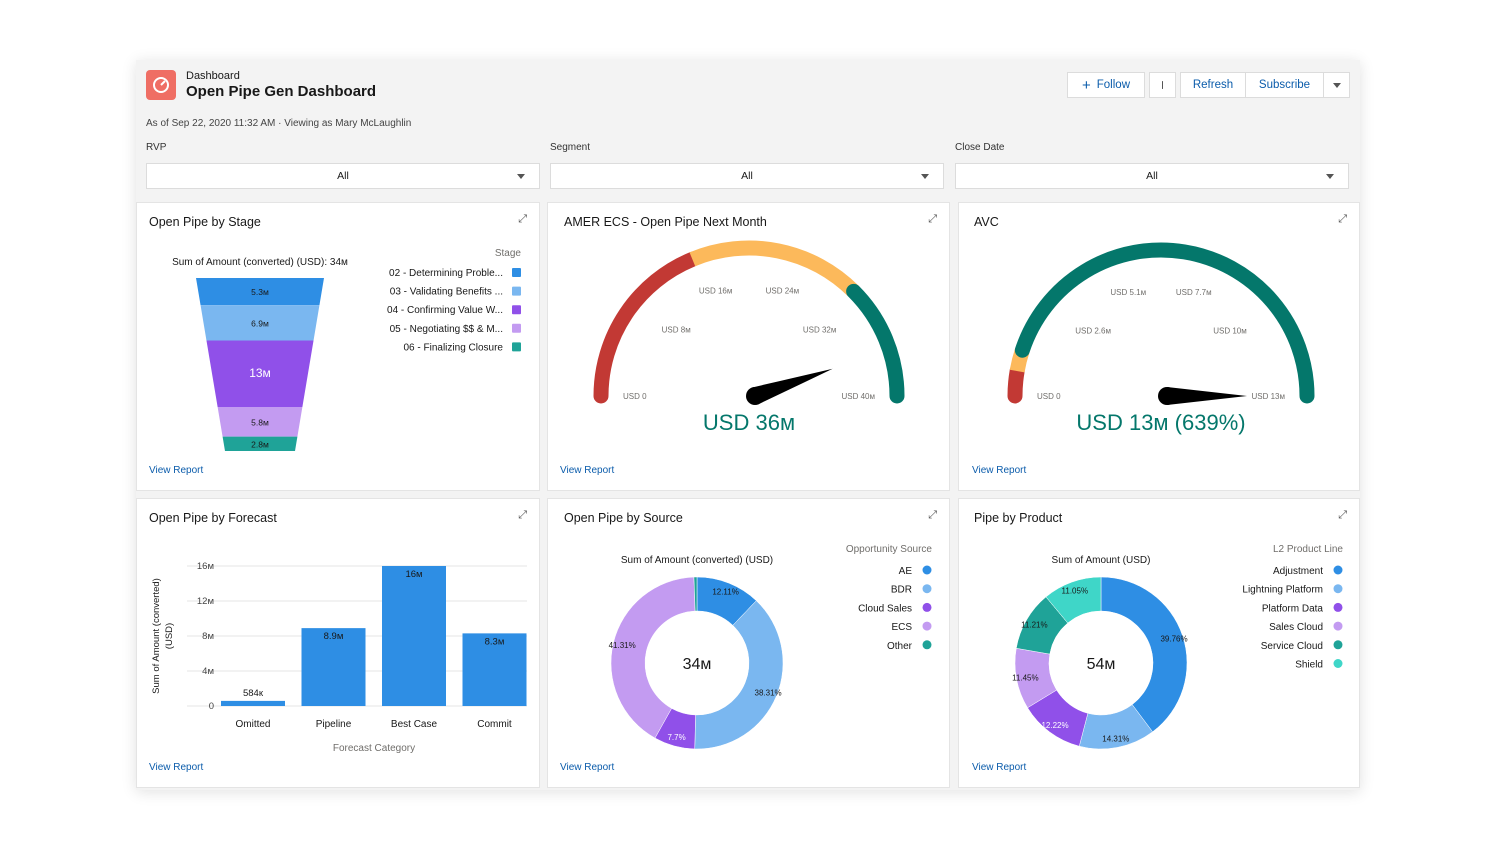 The height and width of the screenshot is (844, 1500). I want to click on x-tick-label: Commit, so click(494, 724).